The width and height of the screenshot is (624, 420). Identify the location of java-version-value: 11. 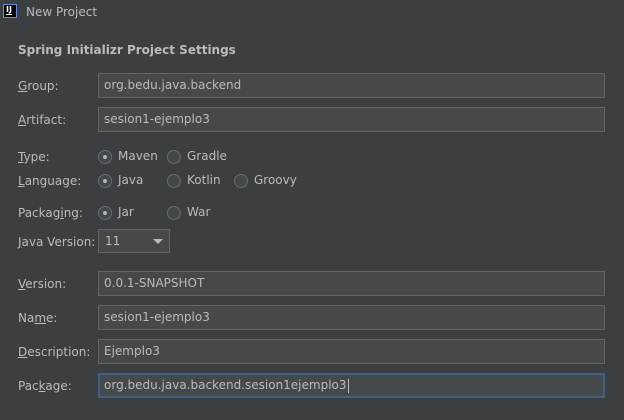
(113, 241).